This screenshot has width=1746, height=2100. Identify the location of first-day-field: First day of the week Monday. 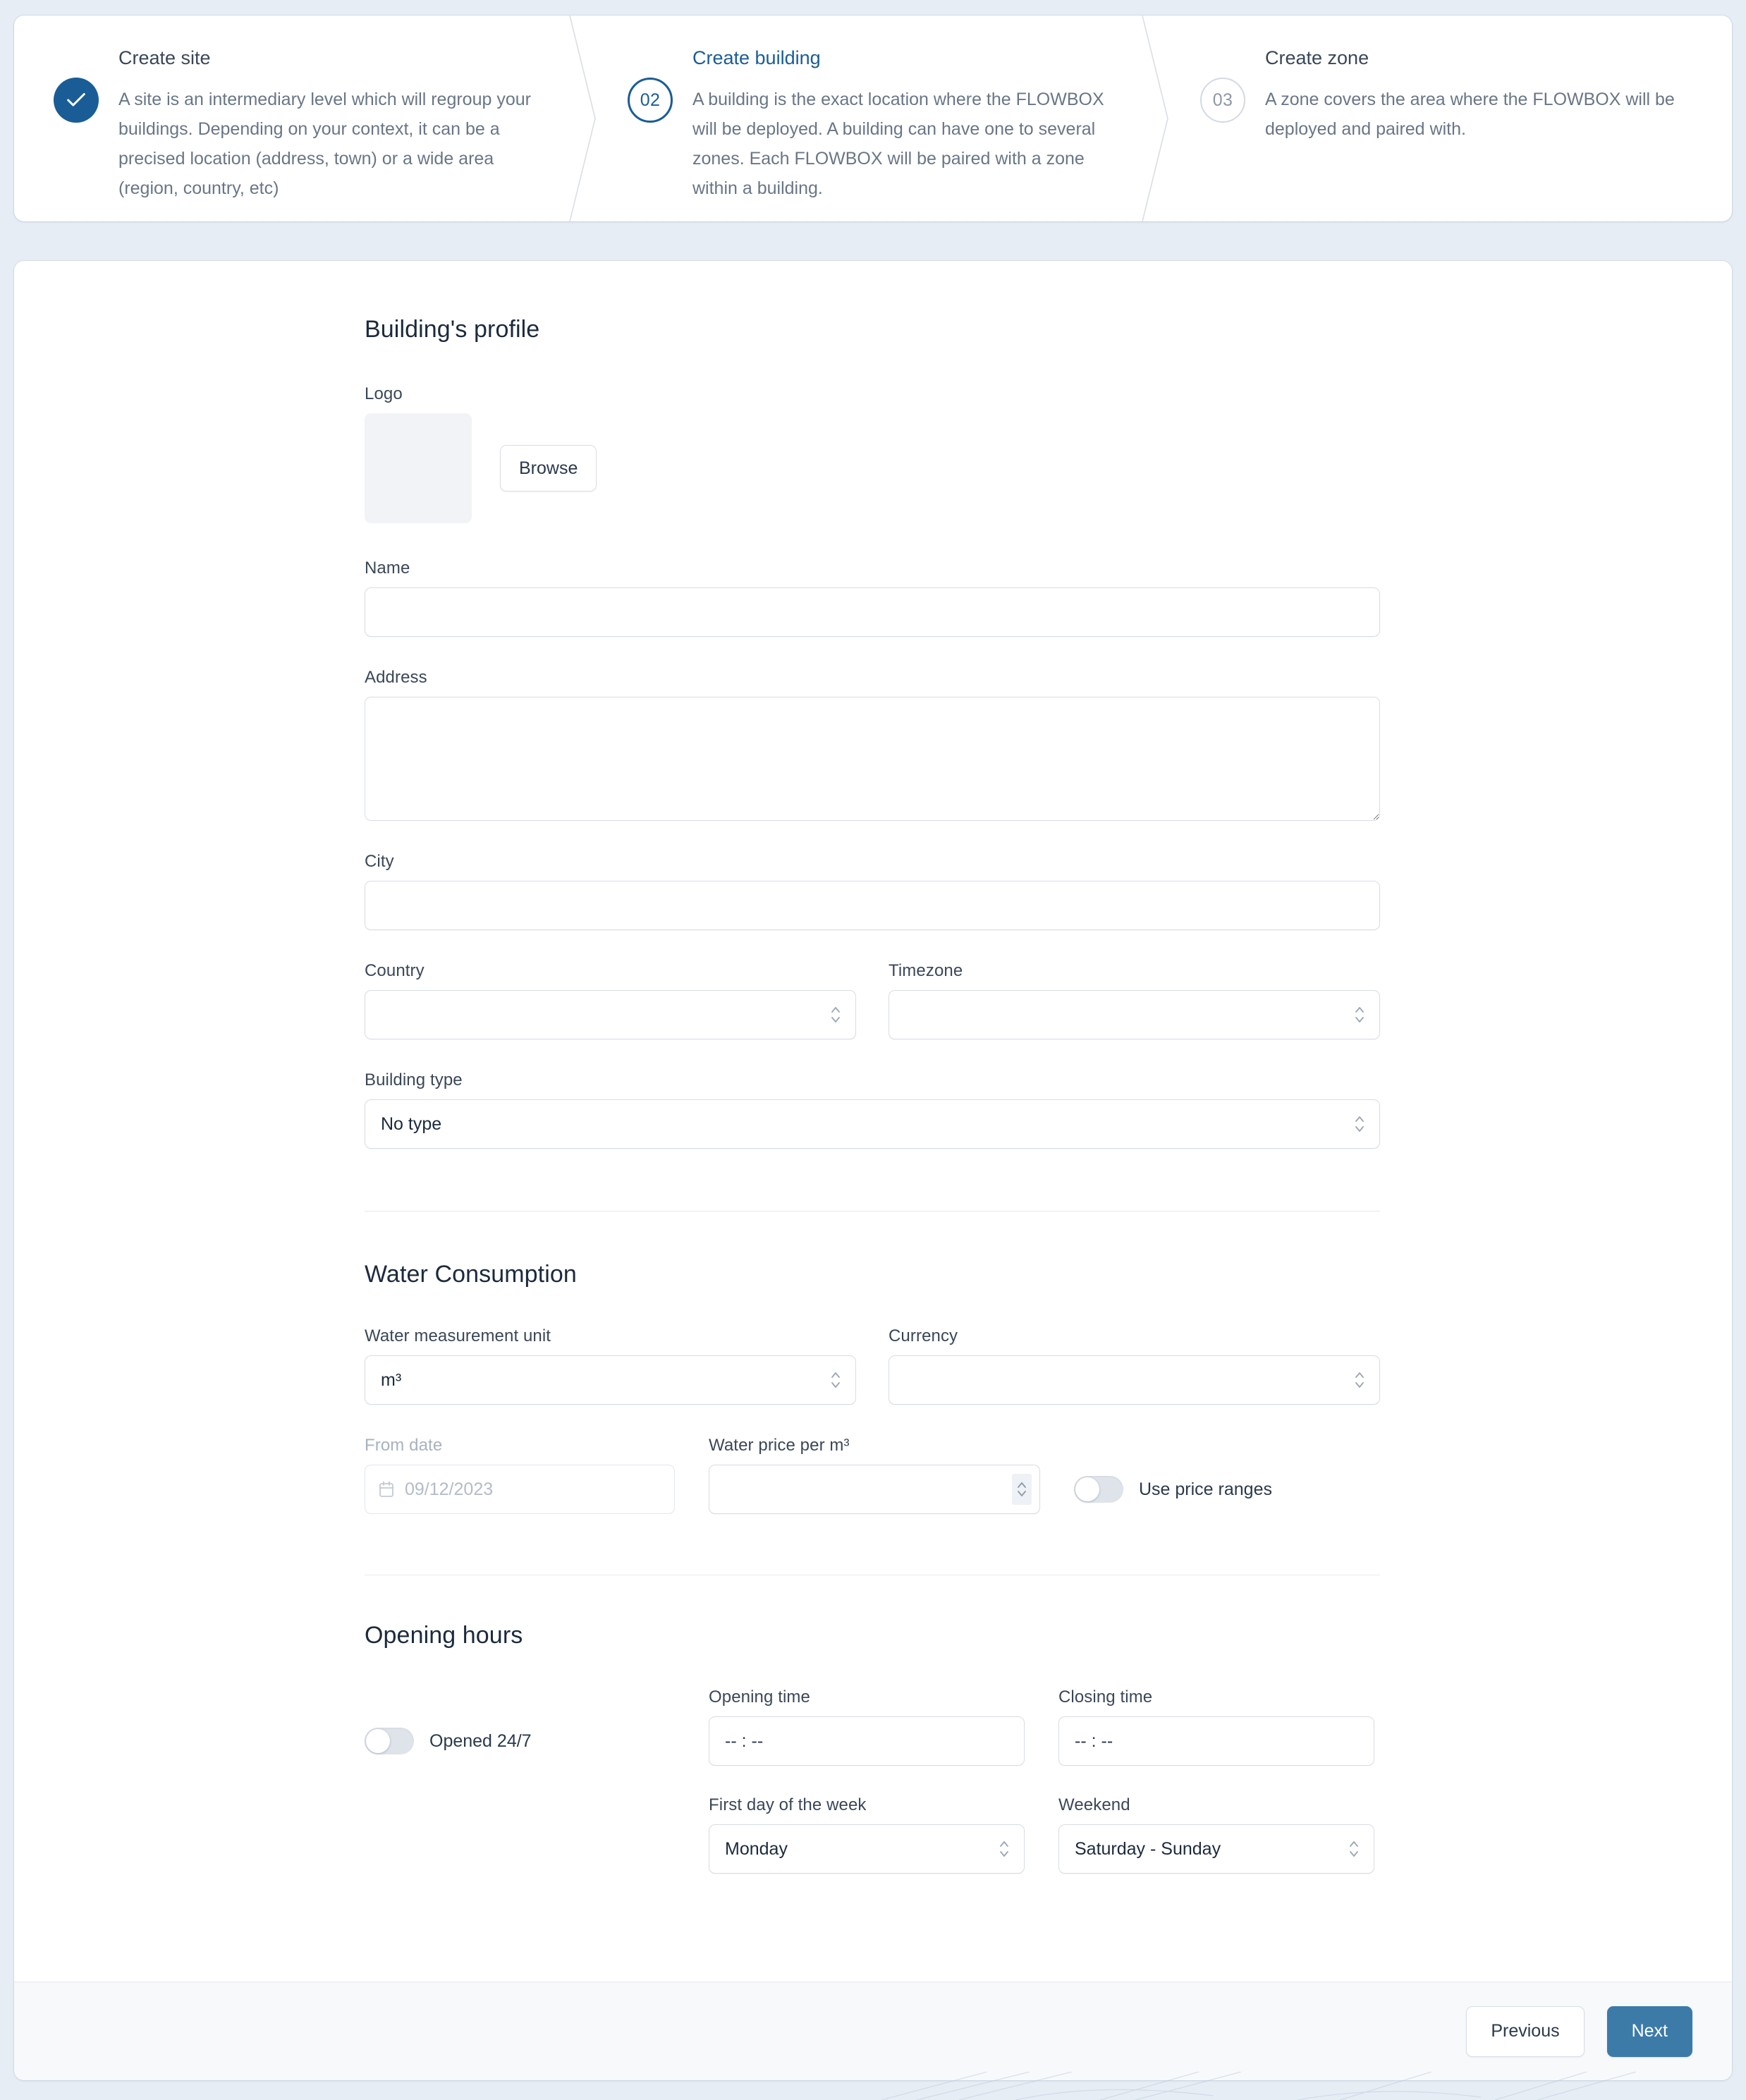
(867, 1834).